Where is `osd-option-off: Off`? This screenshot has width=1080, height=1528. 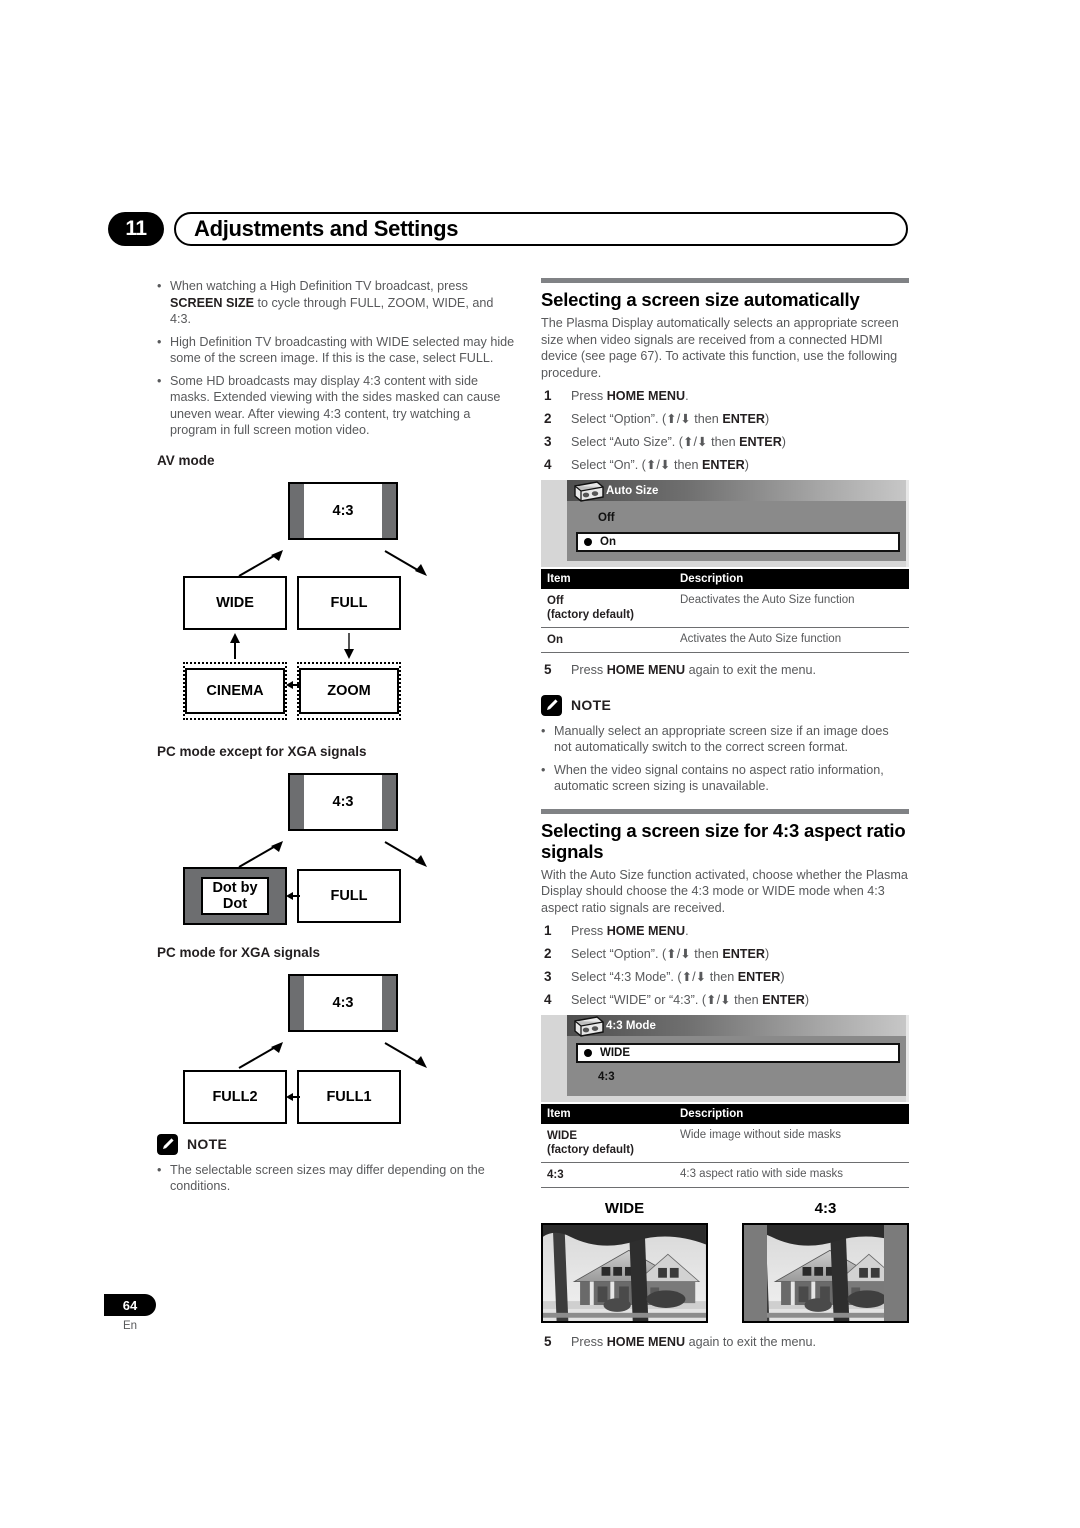
osd-option-off: Off is located at coordinates (738, 518).